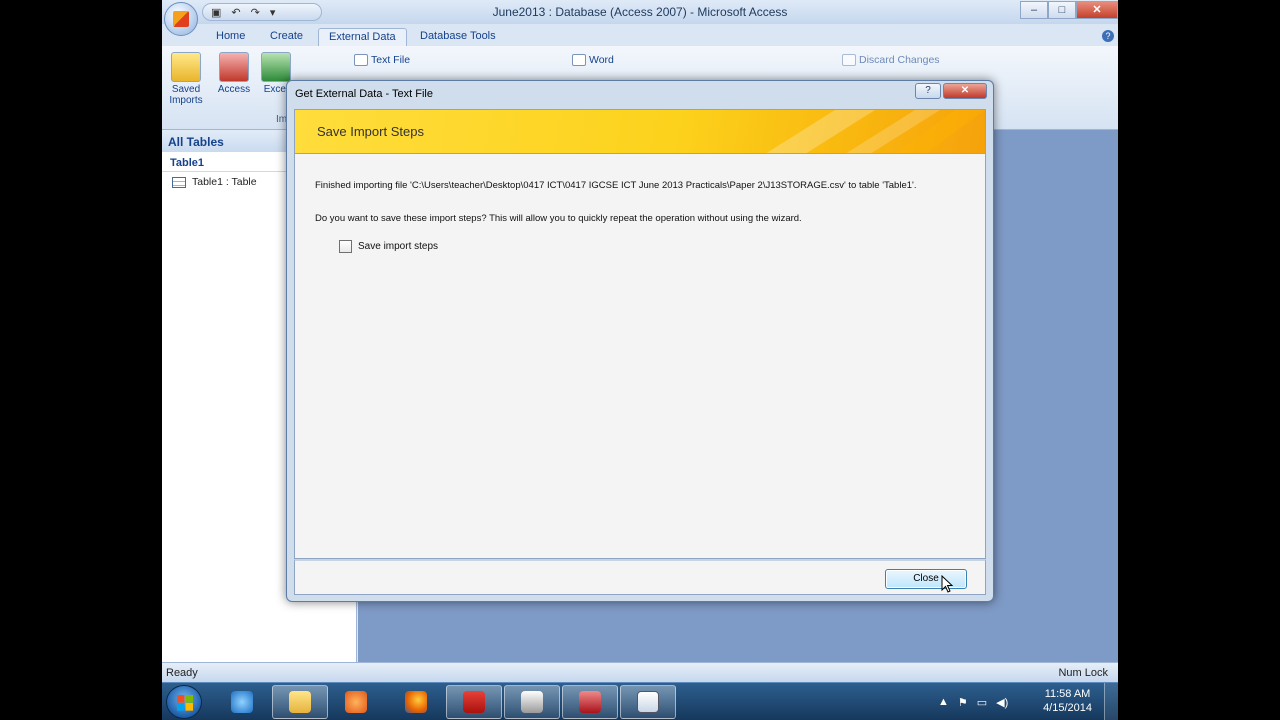  Describe the element at coordinates (1034, 10) in the screenshot. I see `minimize-button: –` at that location.